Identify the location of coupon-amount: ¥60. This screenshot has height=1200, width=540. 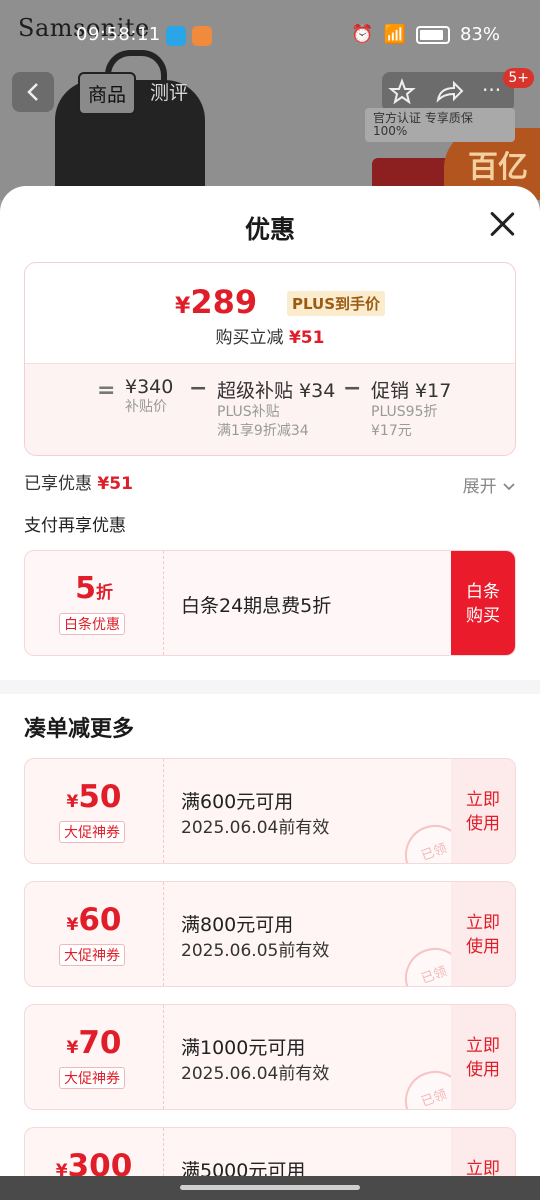
(94, 920).